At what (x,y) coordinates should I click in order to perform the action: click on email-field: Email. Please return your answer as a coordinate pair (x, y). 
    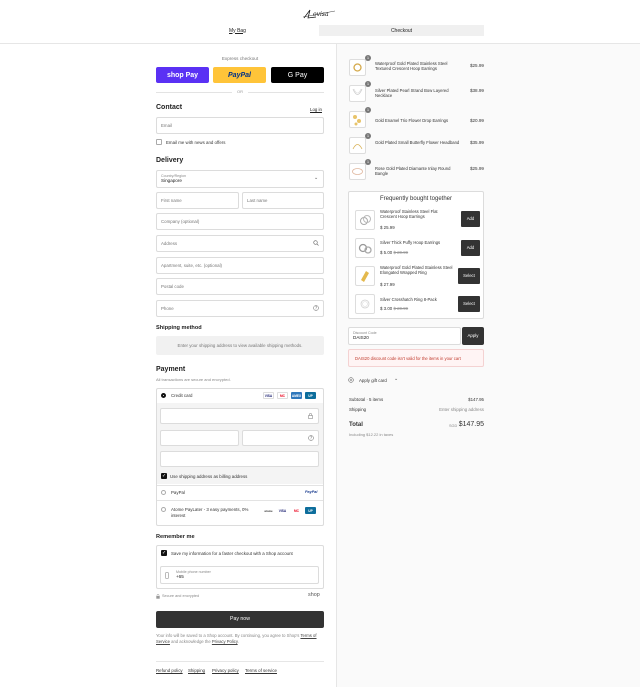
    Looking at the image, I should click on (240, 125).